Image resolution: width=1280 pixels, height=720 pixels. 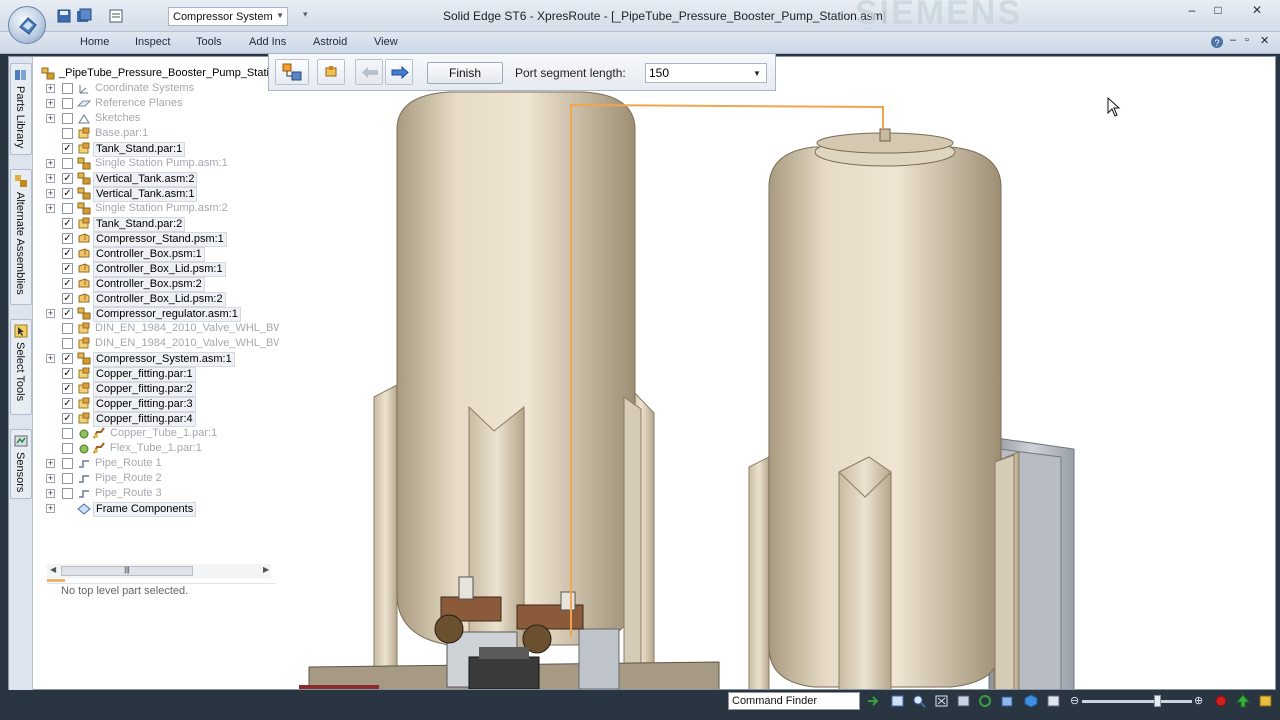 I want to click on palette-icon, so click(x=1265, y=701).